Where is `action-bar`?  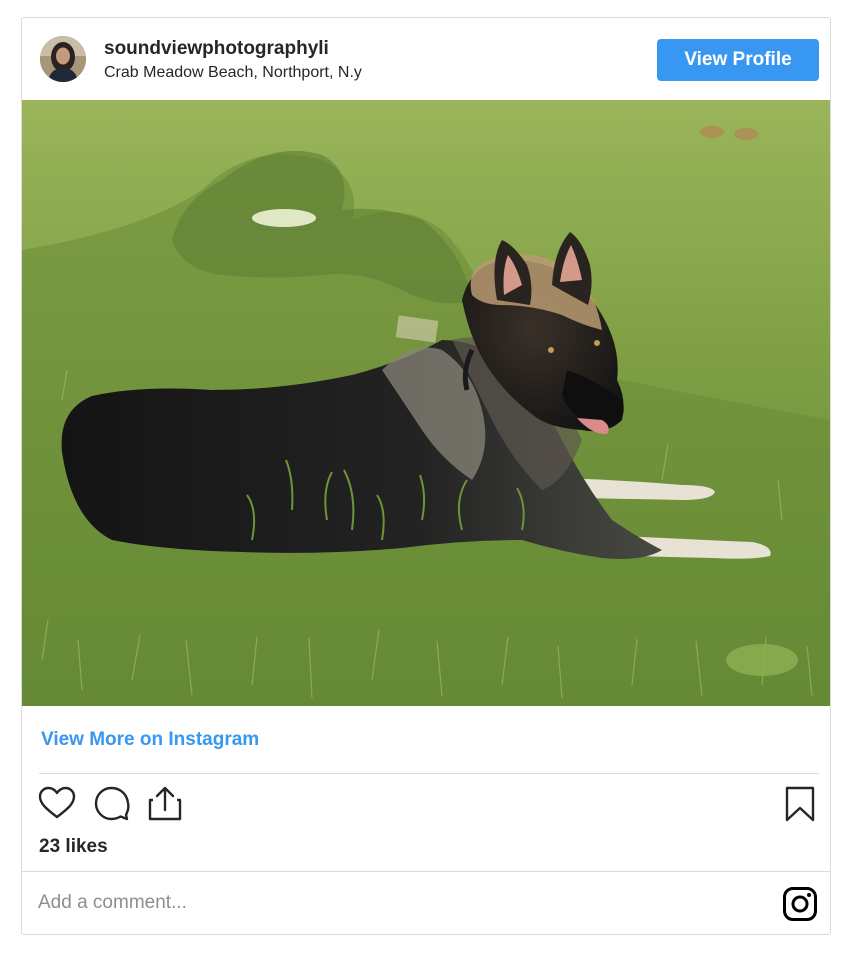 action-bar is located at coordinates (426, 806).